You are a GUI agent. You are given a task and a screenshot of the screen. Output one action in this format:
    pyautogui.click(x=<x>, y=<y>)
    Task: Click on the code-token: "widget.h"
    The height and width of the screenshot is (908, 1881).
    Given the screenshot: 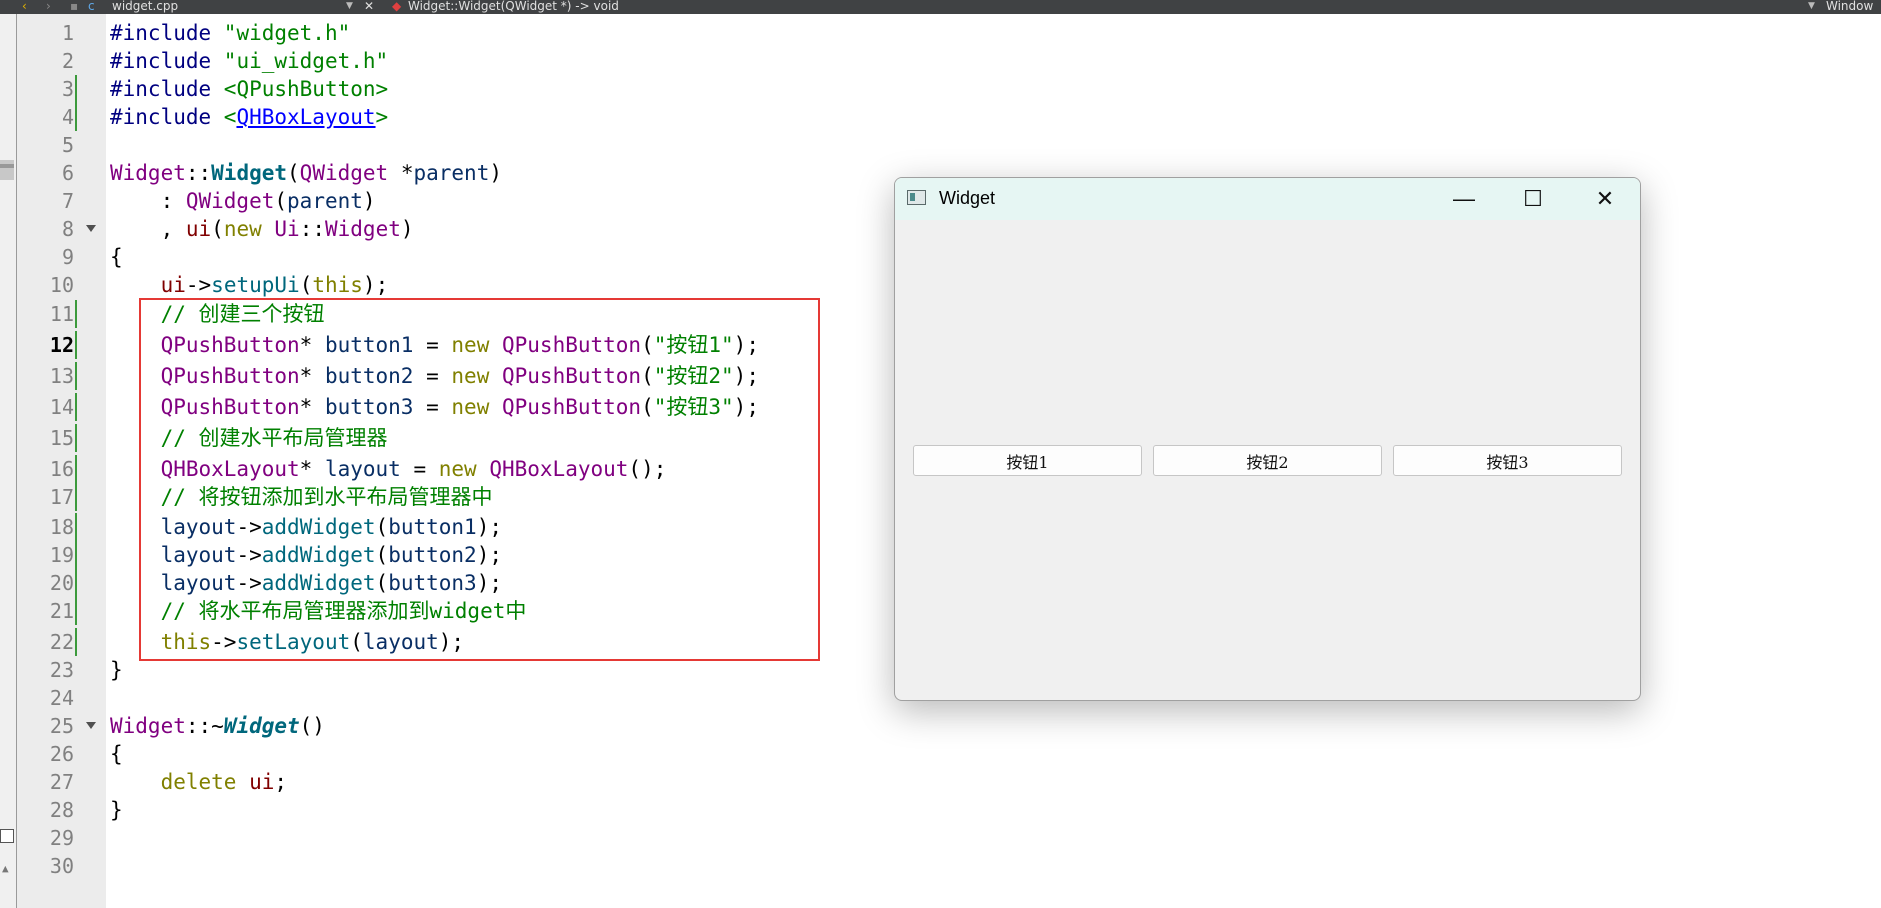 What is the action you would take?
    pyautogui.click(x=287, y=33)
    